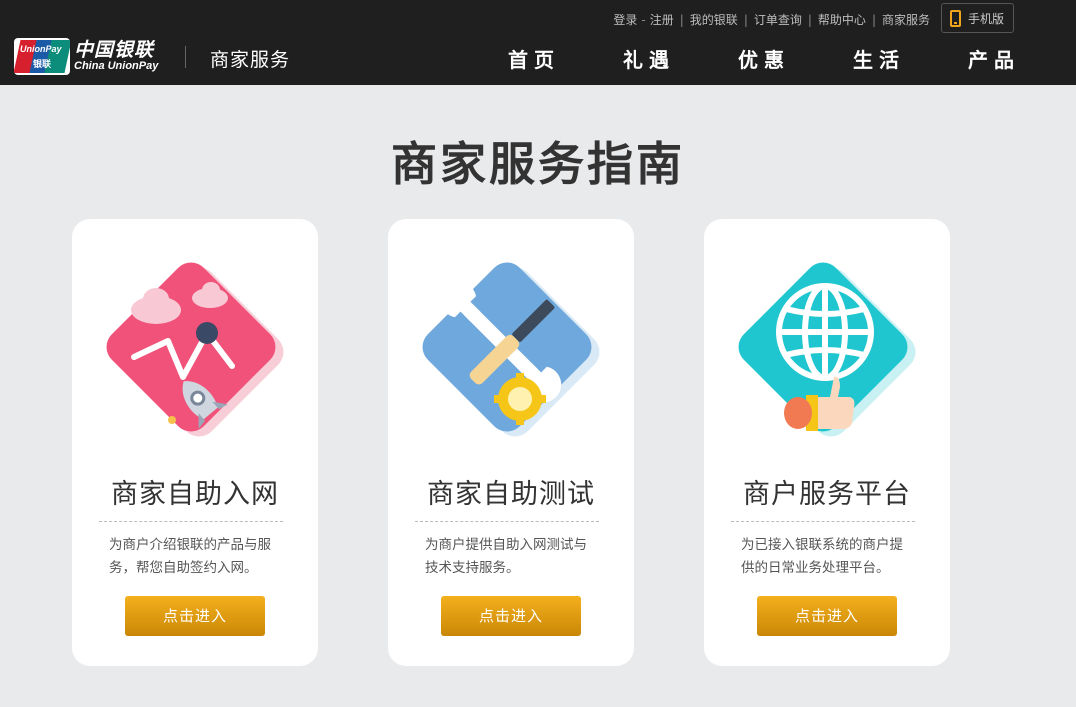 The image size is (1076, 707). Describe the element at coordinates (680, 58) in the screenshot. I see `nav-rewards: 礼遇` at that location.